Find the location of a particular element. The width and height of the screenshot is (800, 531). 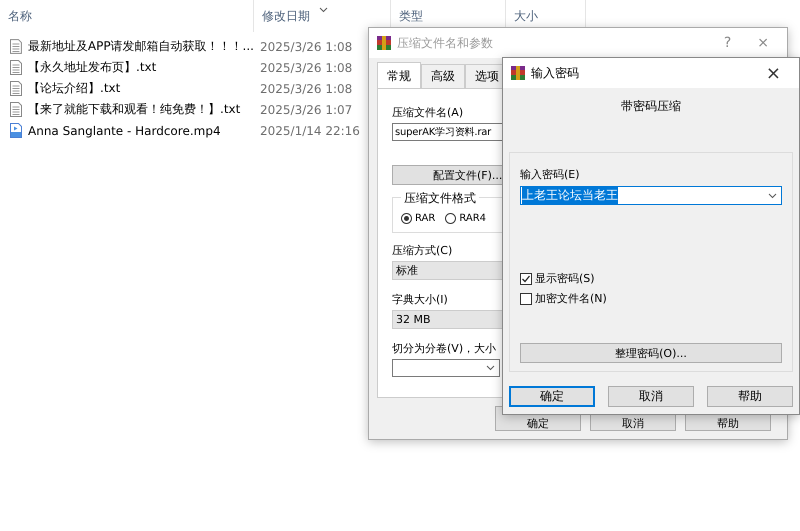

file-name: 【永久地址发布页】.txt is located at coordinates (92, 67).